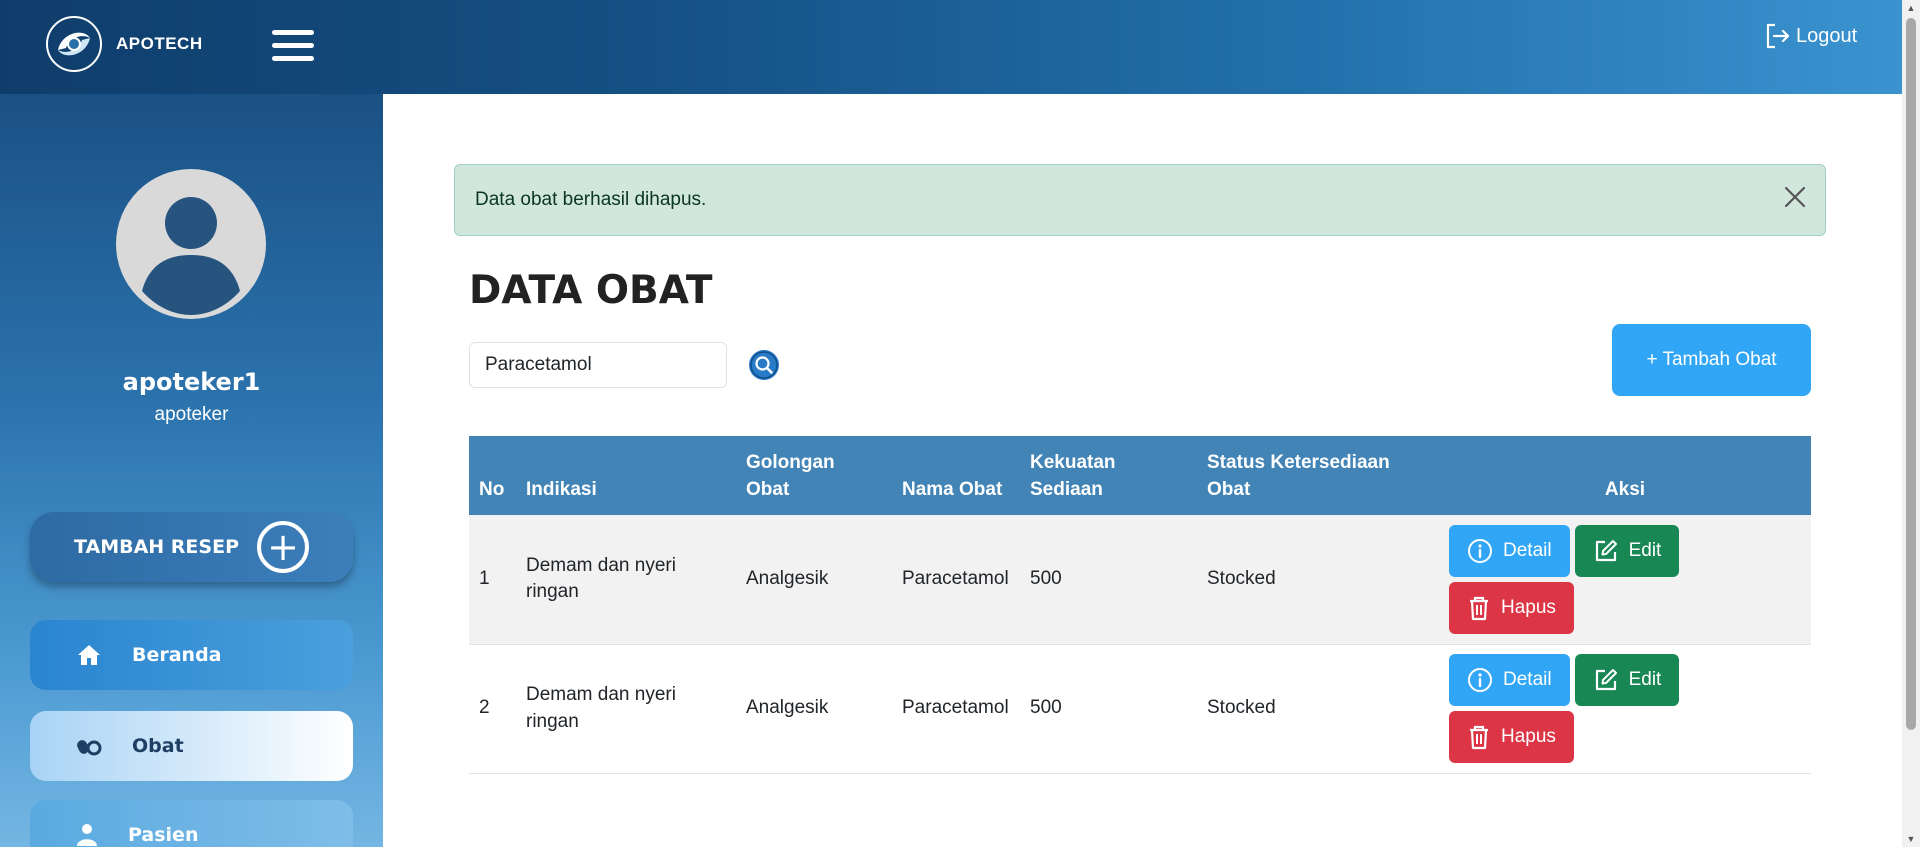  I want to click on page-scrollbar: ▲ ▼, so click(1911, 423).